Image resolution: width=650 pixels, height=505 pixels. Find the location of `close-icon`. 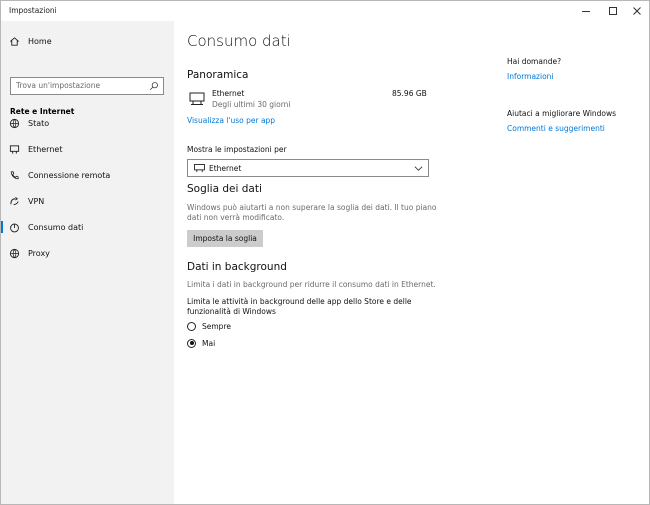

close-icon is located at coordinates (637, 11).